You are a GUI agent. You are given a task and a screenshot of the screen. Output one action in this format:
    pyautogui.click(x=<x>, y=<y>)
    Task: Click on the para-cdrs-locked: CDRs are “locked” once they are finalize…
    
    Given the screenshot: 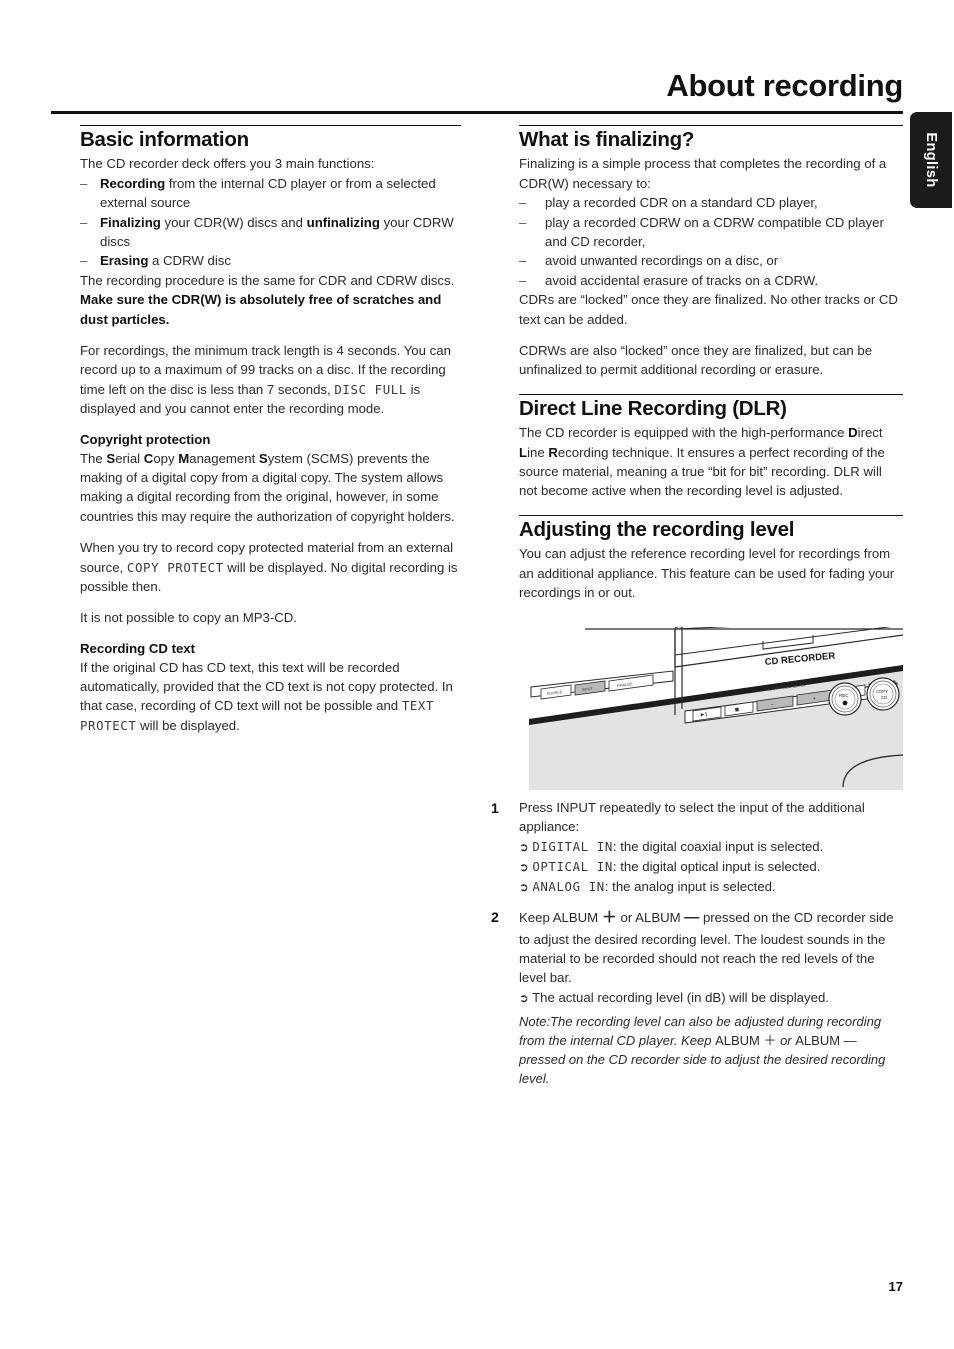 What is the action you would take?
    pyautogui.click(x=708, y=309)
    